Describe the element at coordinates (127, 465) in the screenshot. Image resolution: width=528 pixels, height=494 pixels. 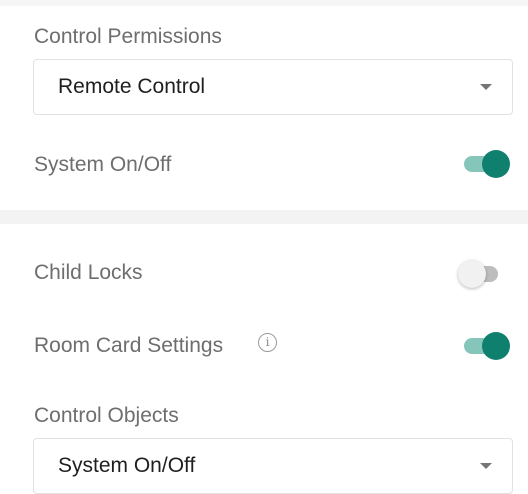
I see `control-objects-value: System On/Off` at that location.